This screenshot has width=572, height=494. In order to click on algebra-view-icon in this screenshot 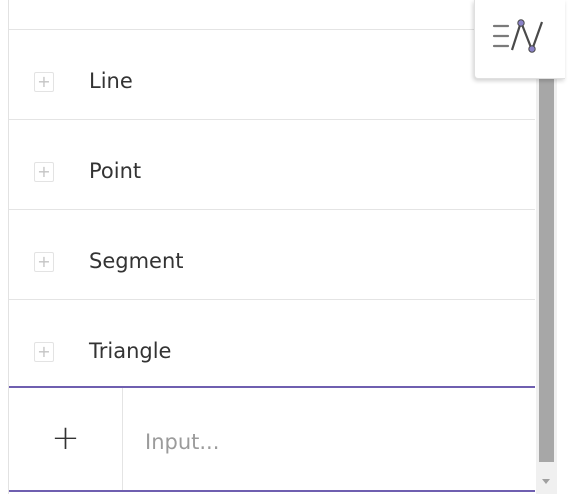, I will do `click(518, 36)`.